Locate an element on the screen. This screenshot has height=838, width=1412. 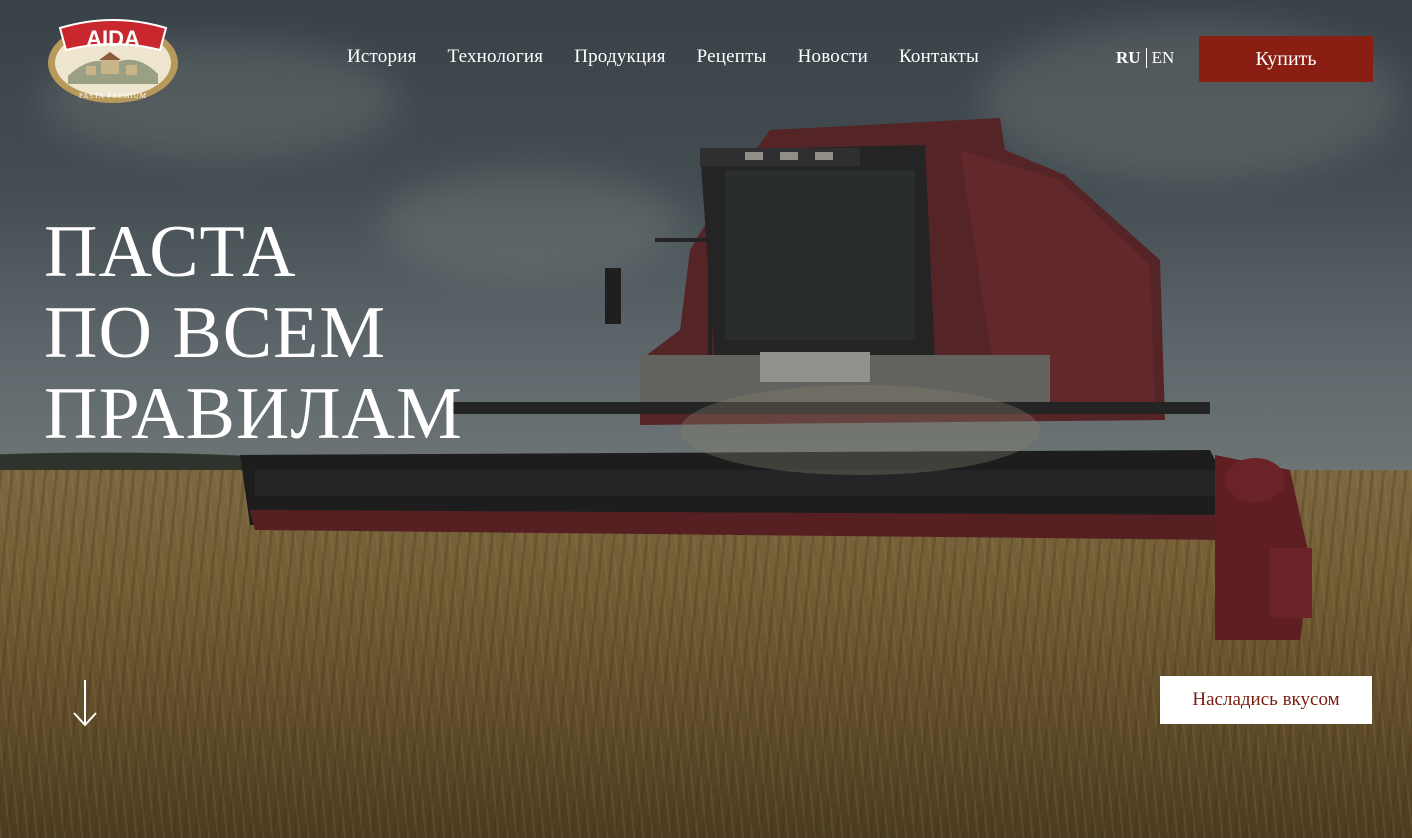
logo-emblem: AIDA PASTA PREMIUM is located at coordinates (113, 61).